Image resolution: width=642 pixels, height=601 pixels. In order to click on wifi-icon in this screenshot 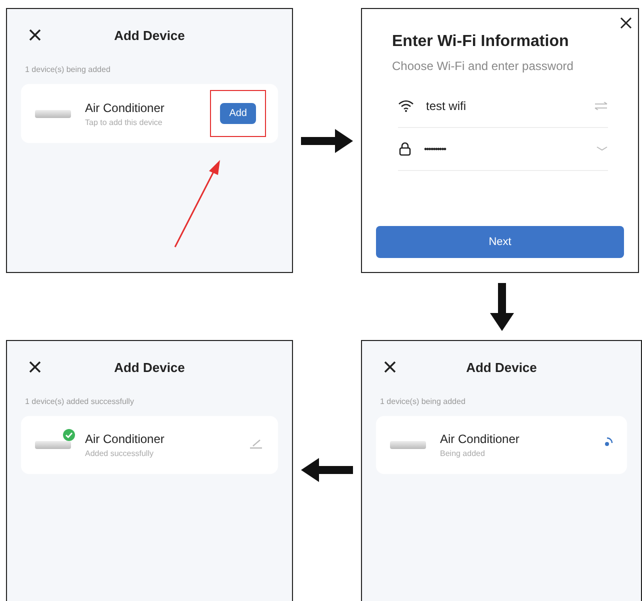, I will do `click(406, 106)`.